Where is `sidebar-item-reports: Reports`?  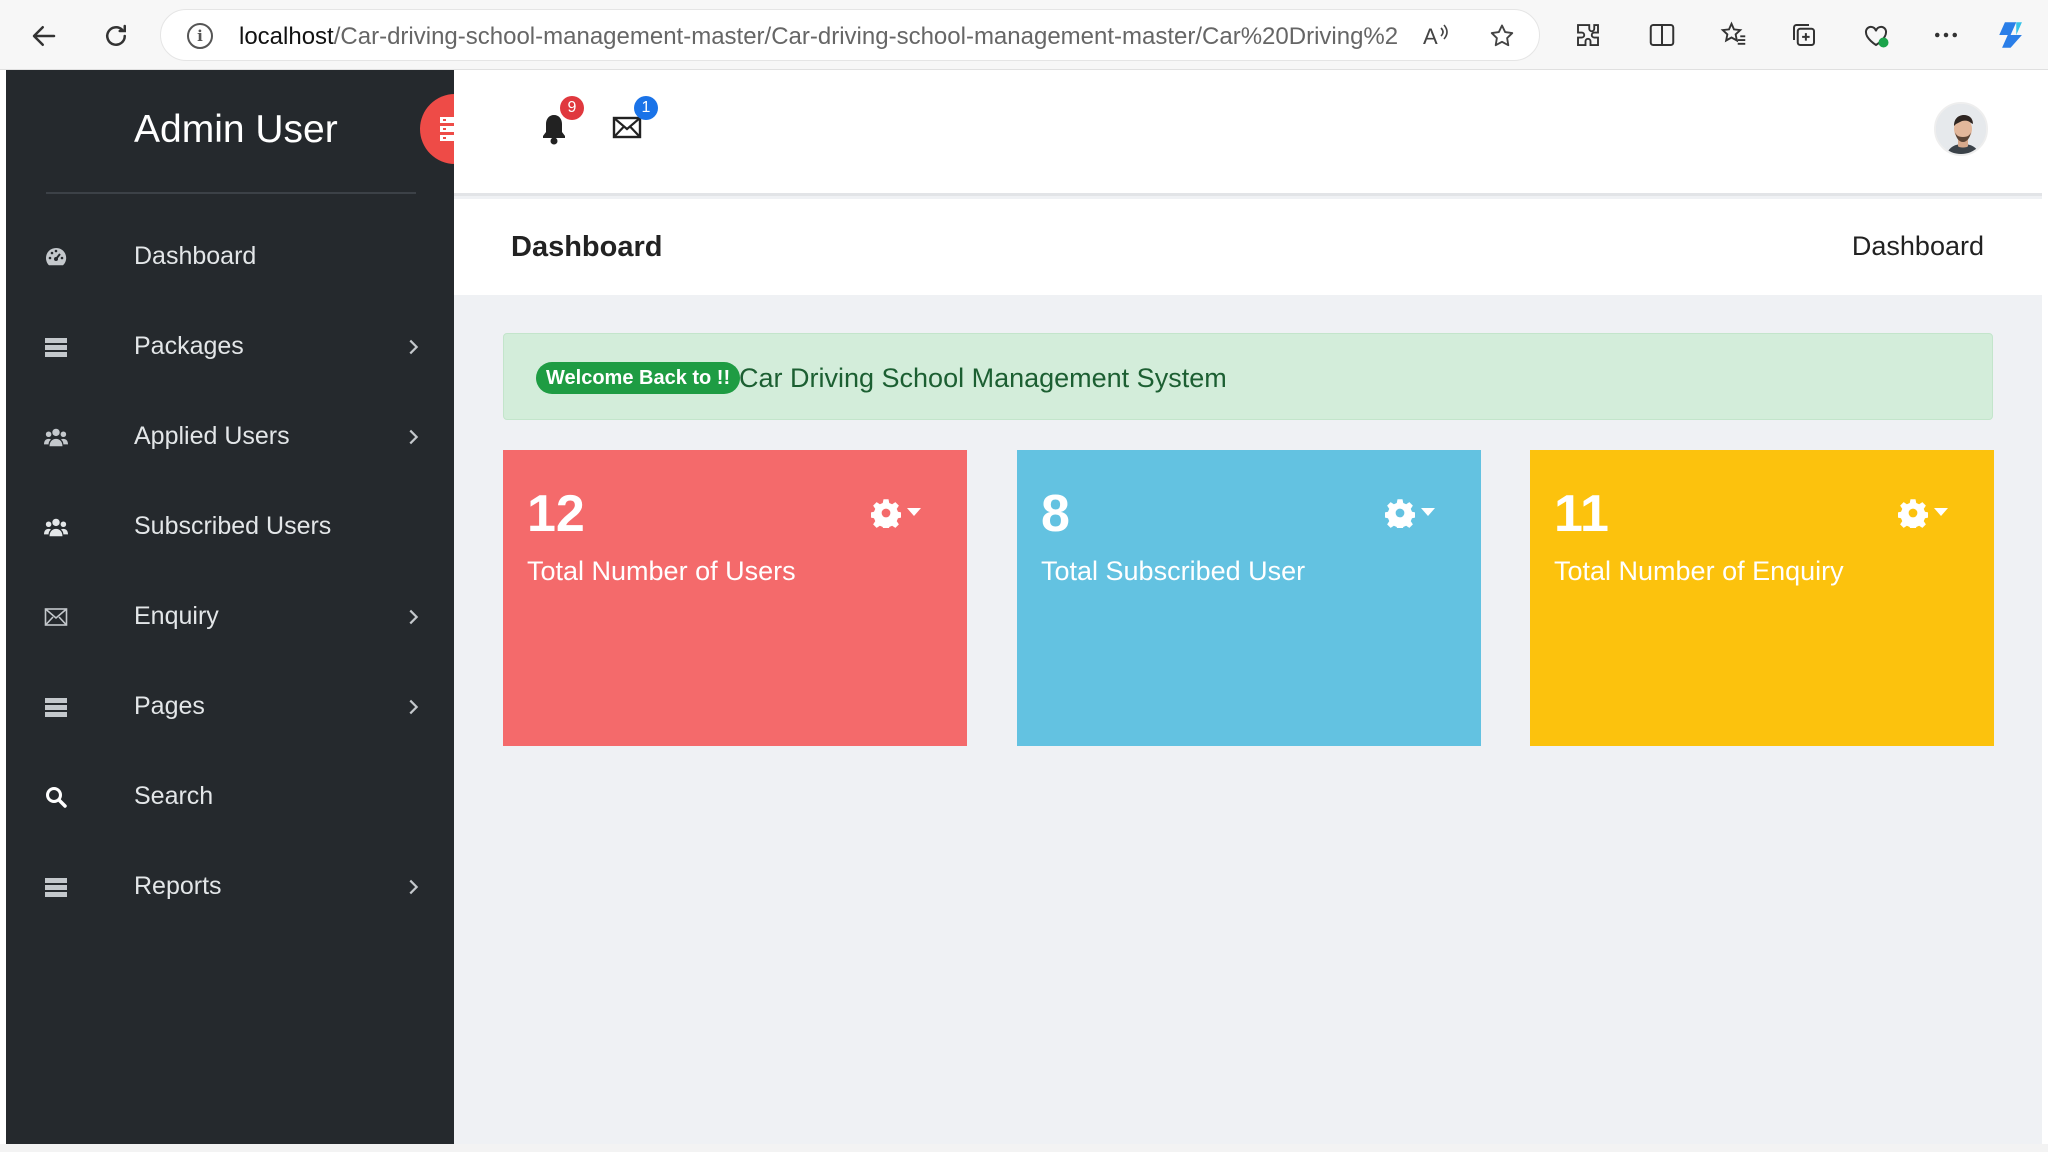
sidebar-item-reports: Reports is located at coordinates (230, 887).